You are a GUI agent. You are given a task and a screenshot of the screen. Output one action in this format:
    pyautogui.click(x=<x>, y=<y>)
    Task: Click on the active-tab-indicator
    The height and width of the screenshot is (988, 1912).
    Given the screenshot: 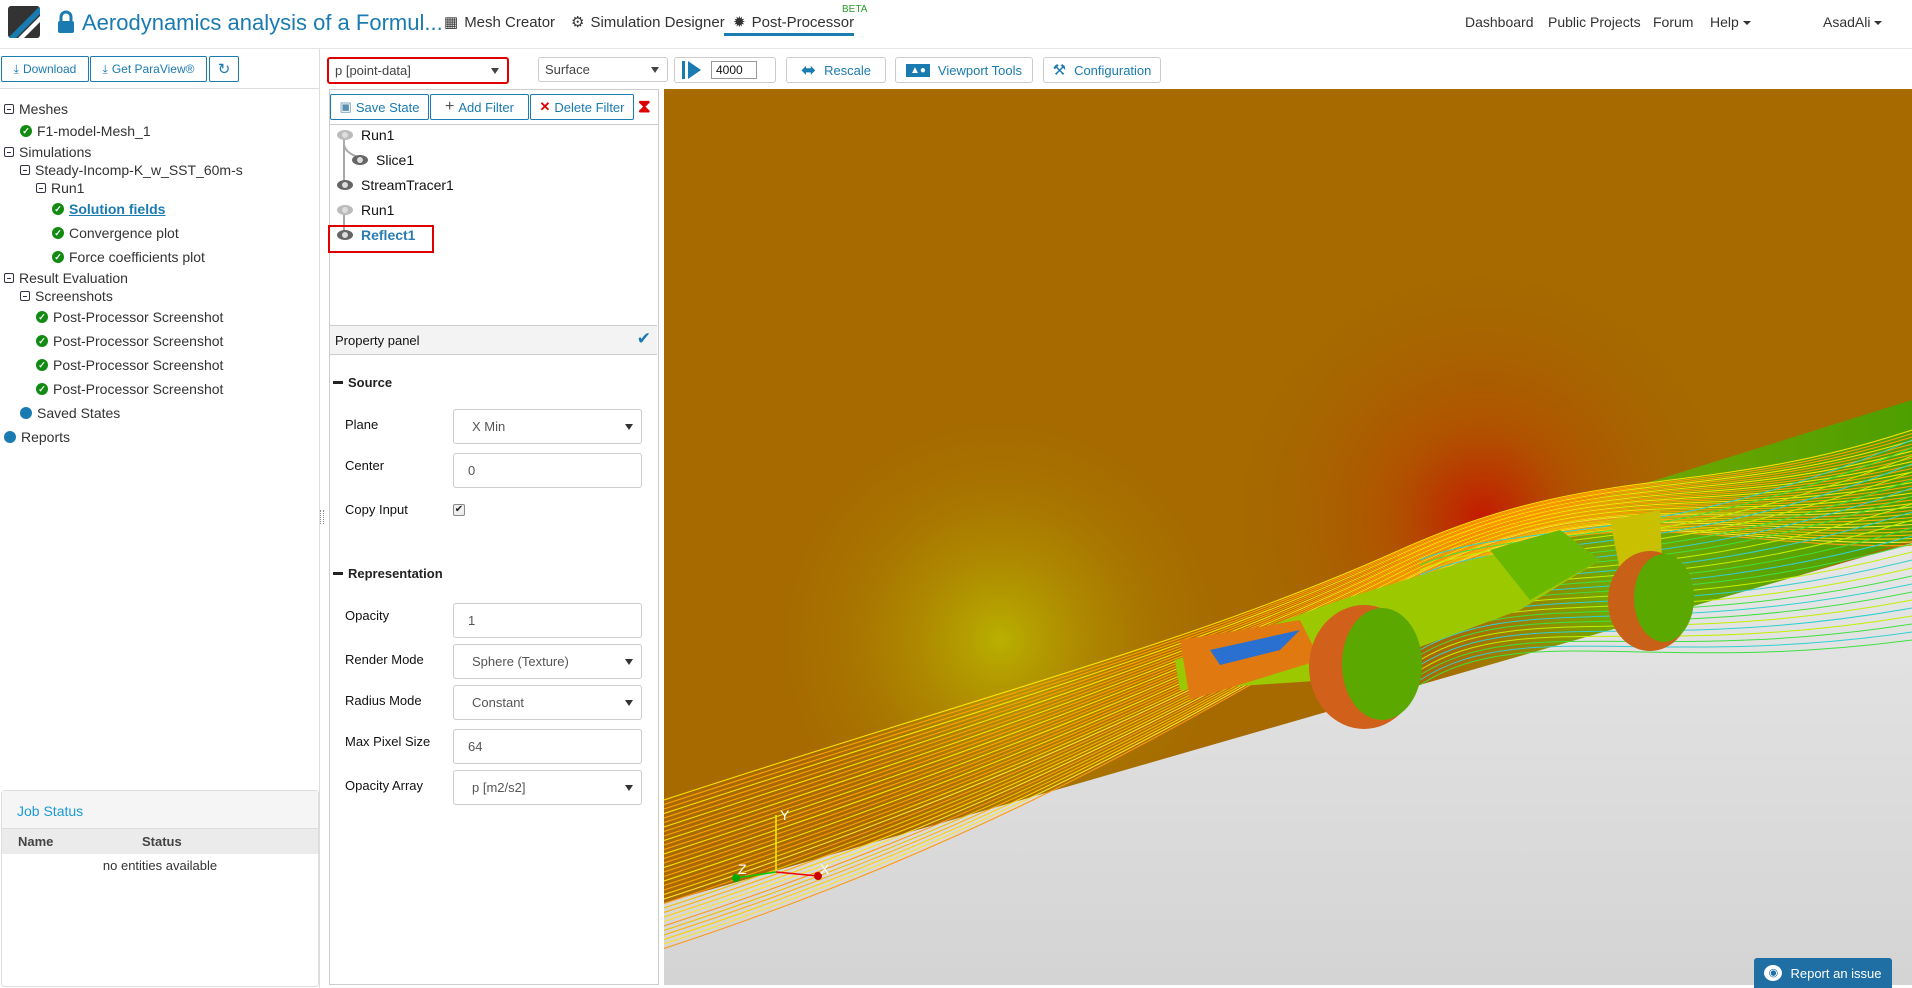 What is the action you would take?
    pyautogui.click(x=789, y=34)
    